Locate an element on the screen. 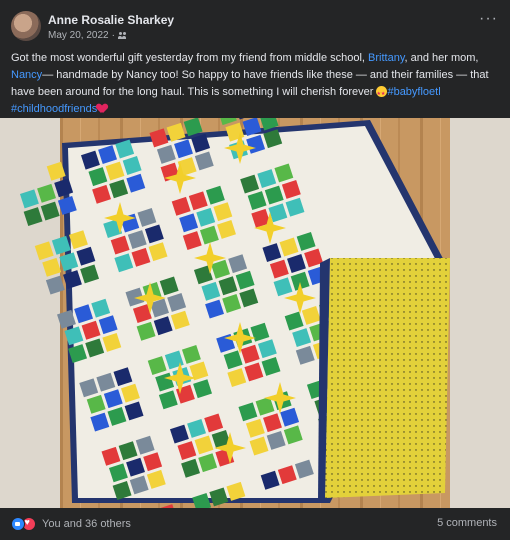 Image resolution: width=510 pixels, height=540 pixels. wall-right is located at coordinates (480, 313).